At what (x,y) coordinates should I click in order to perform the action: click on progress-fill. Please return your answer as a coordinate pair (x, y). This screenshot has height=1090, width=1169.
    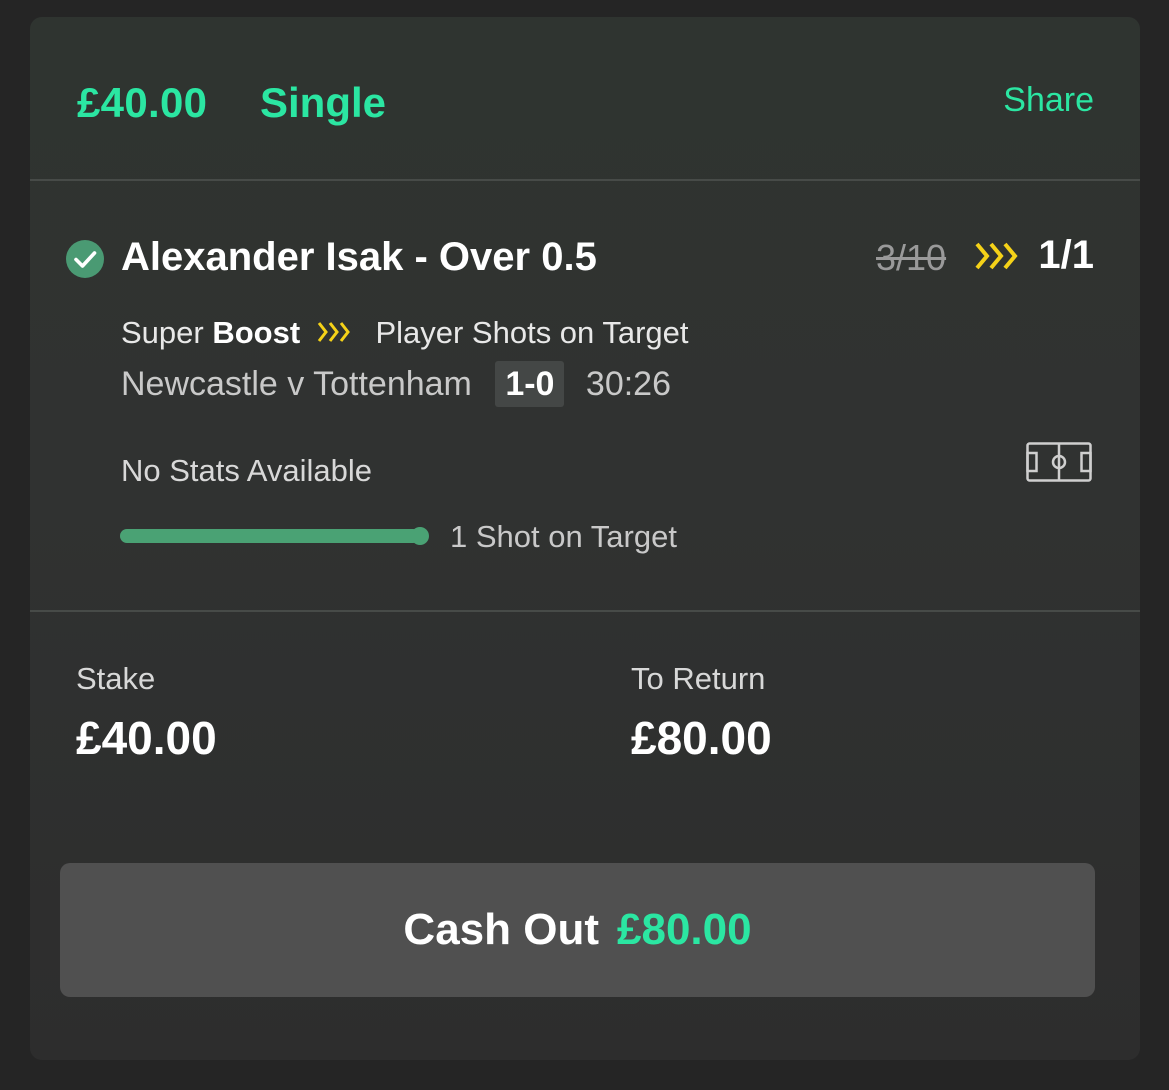
    Looking at the image, I should click on (270, 536).